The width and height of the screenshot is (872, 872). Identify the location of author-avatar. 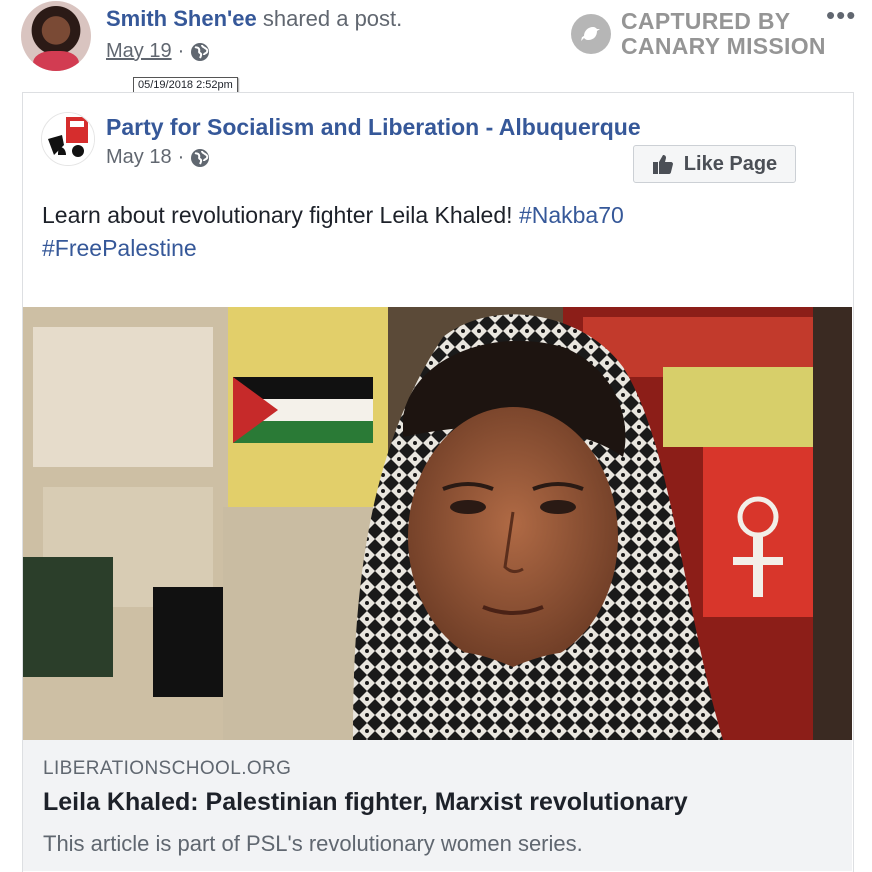
(56, 36).